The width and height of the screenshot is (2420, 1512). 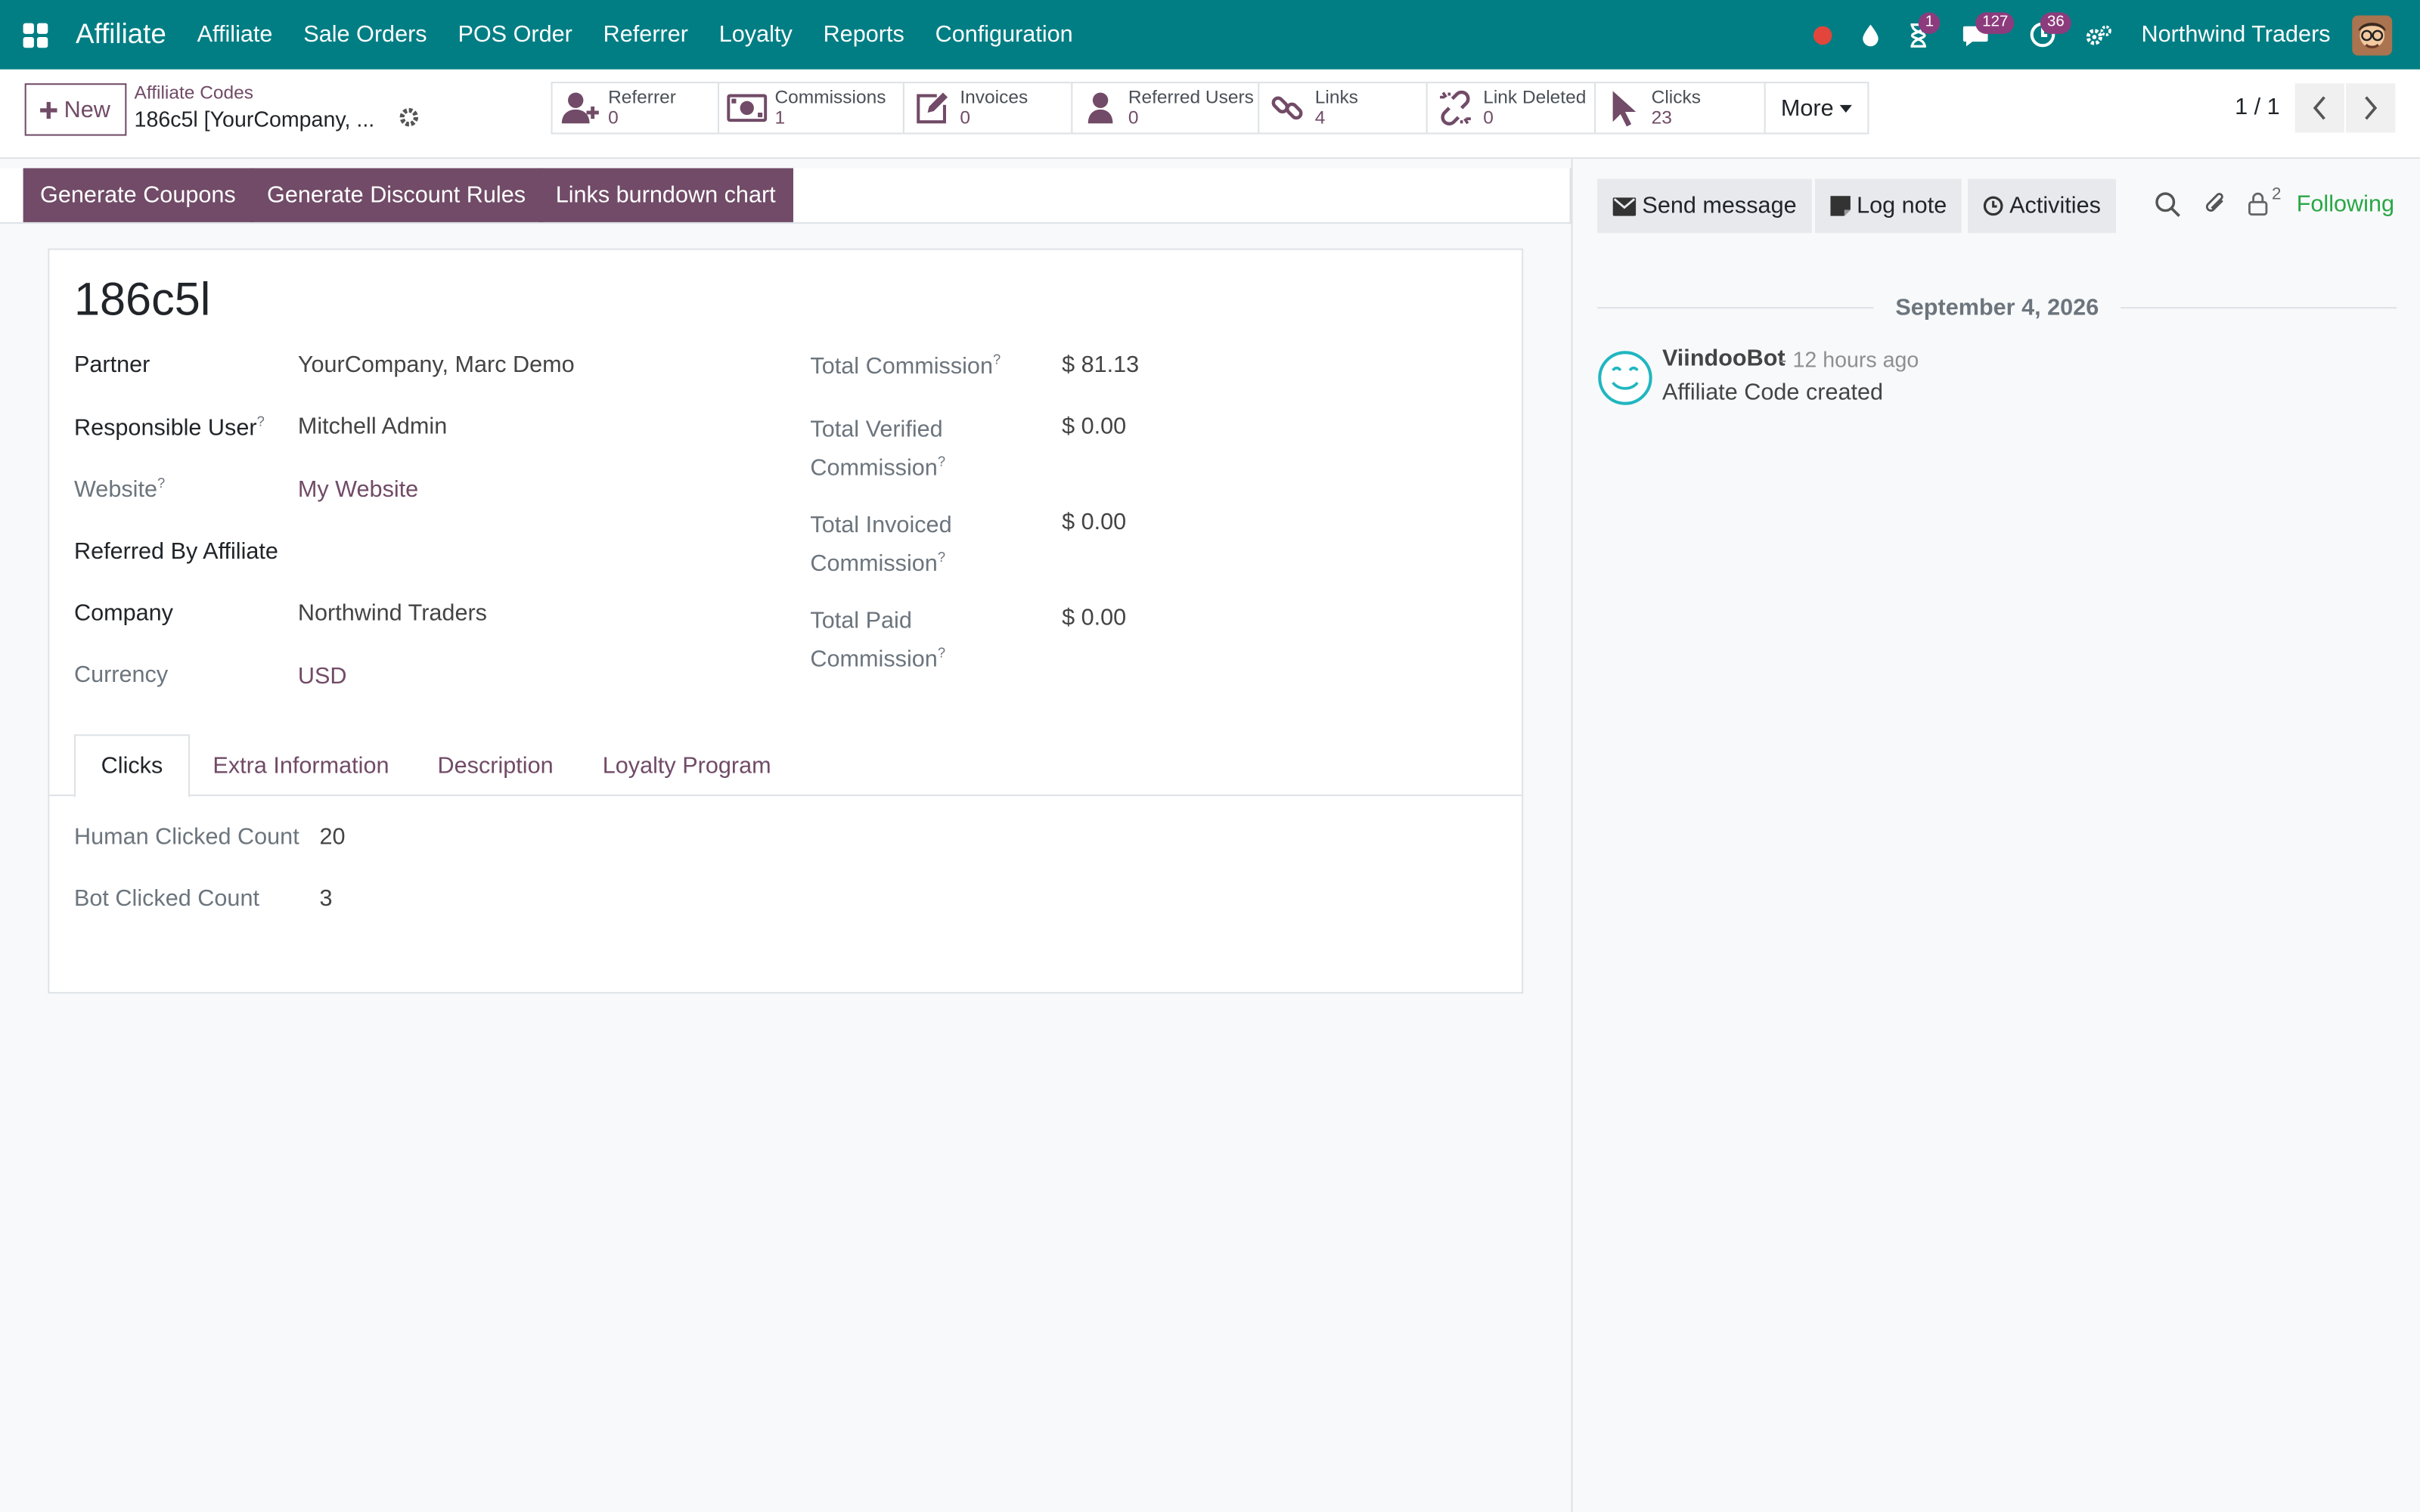 What do you see at coordinates (1888, 206) in the screenshot?
I see `log-note-button: Log note` at bounding box center [1888, 206].